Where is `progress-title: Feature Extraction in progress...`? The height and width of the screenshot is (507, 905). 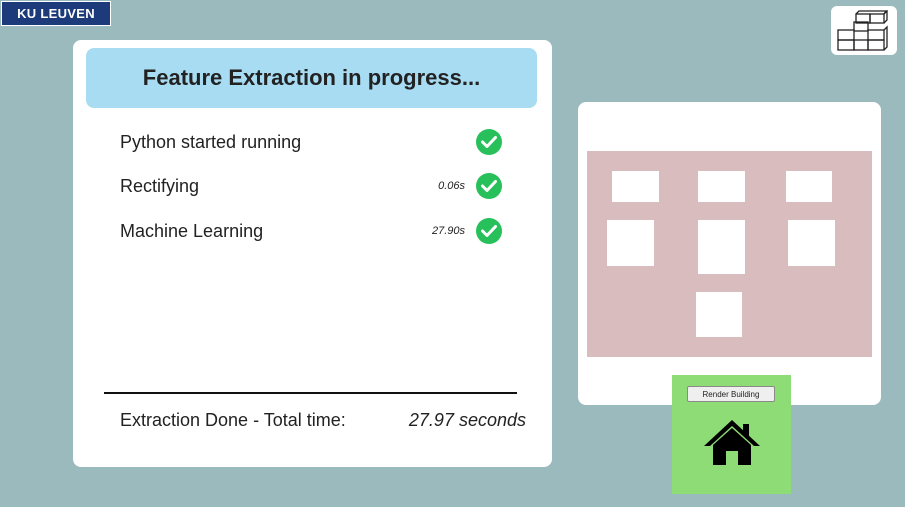 progress-title: Feature Extraction in progress... is located at coordinates (311, 78).